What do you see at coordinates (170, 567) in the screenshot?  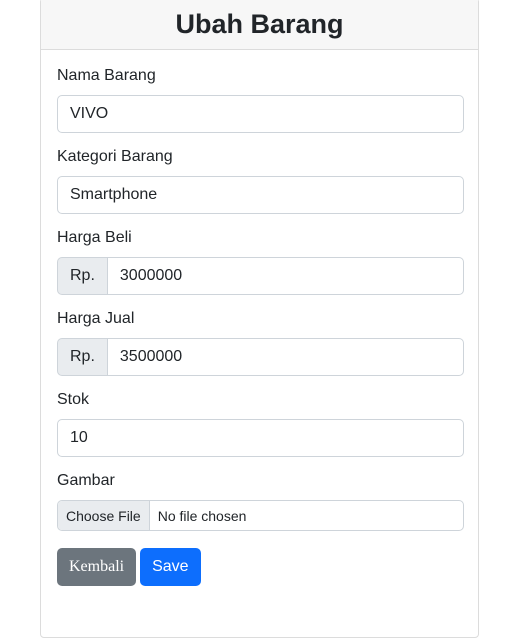 I see `save-button: Save` at bounding box center [170, 567].